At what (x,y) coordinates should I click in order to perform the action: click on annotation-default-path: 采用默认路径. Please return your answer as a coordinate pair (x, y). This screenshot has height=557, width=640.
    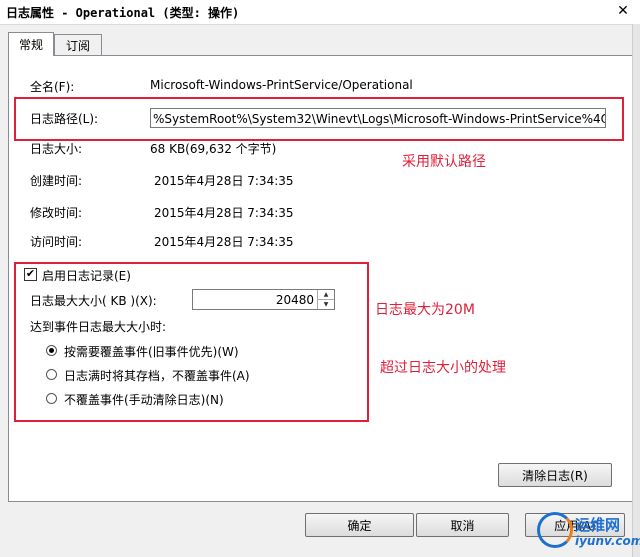
    Looking at the image, I should click on (444, 162).